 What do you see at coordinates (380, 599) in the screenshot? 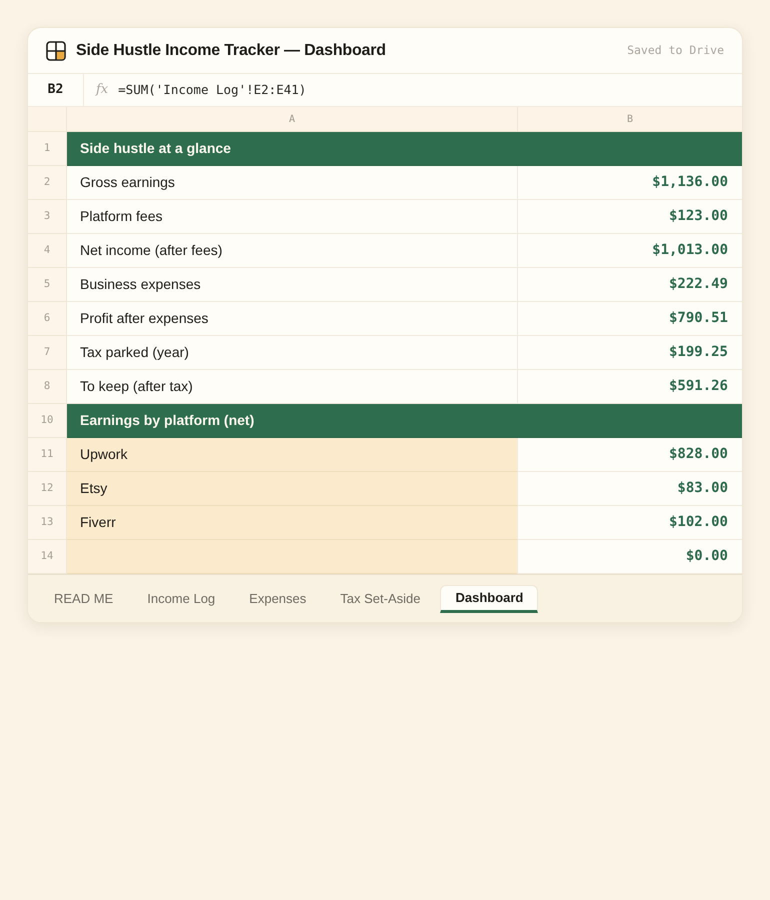
I see `sheet-tab: Tax Set-Aside` at bounding box center [380, 599].